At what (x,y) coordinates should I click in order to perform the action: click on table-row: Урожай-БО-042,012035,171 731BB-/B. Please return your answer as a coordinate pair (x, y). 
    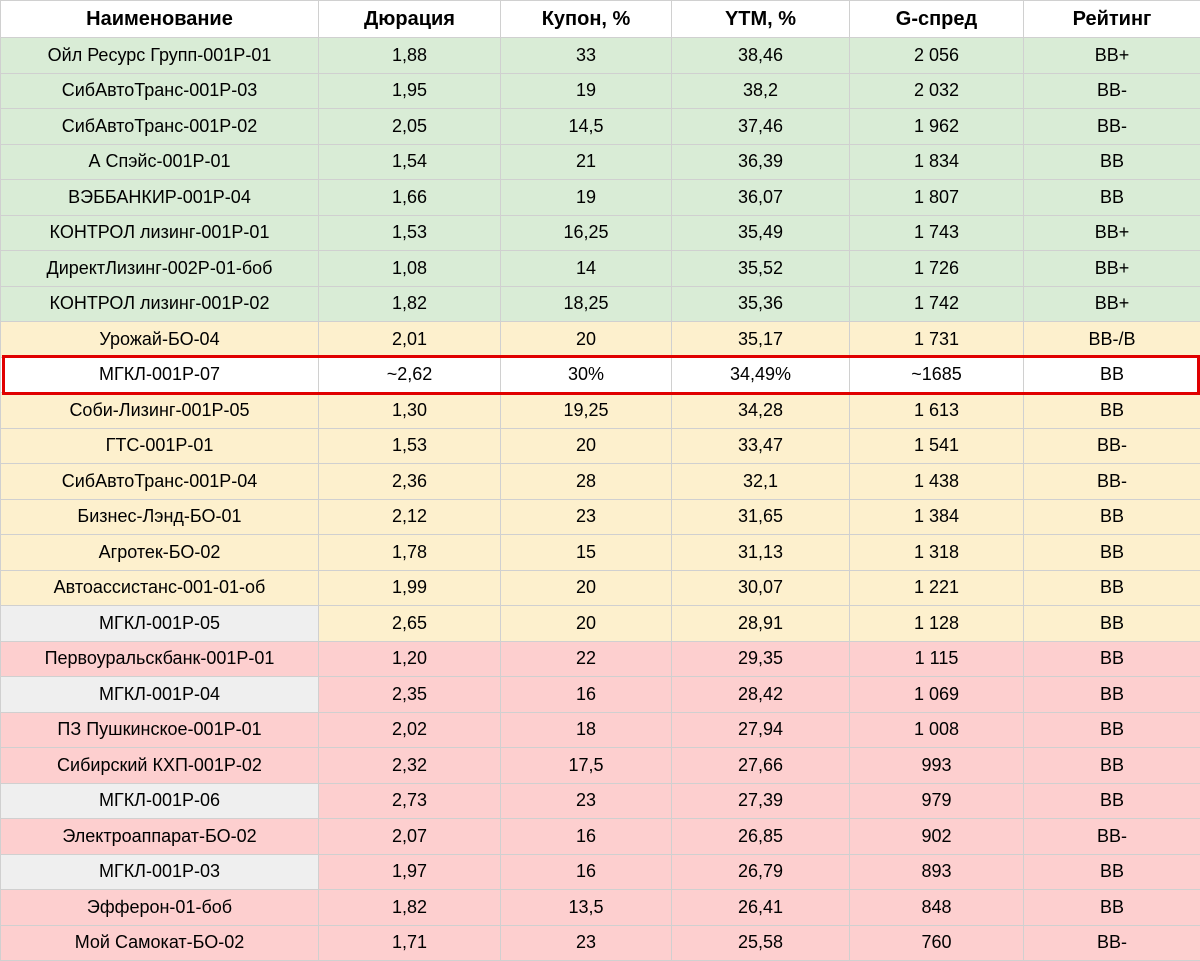
    Looking at the image, I should click on (600, 340).